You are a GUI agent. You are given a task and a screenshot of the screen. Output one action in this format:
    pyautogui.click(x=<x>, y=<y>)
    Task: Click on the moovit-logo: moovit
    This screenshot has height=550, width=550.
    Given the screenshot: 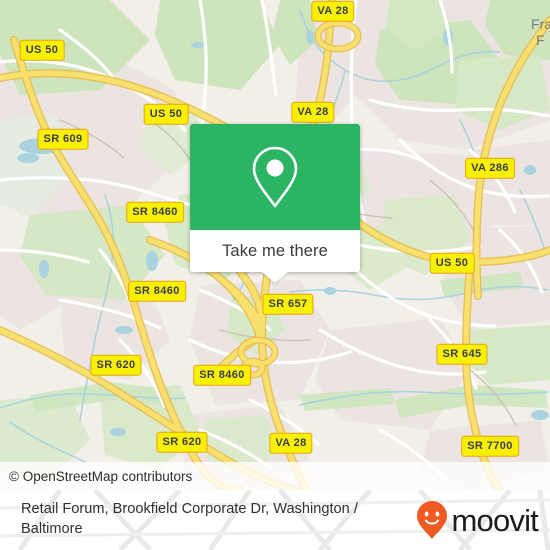 What is the action you would take?
    pyautogui.click(x=482, y=520)
    